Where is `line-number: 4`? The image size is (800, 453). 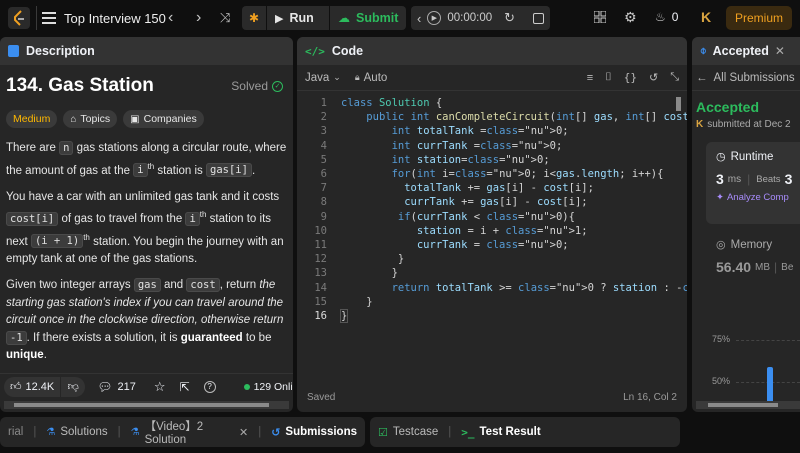 line-number: 4 is located at coordinates (323, 145).